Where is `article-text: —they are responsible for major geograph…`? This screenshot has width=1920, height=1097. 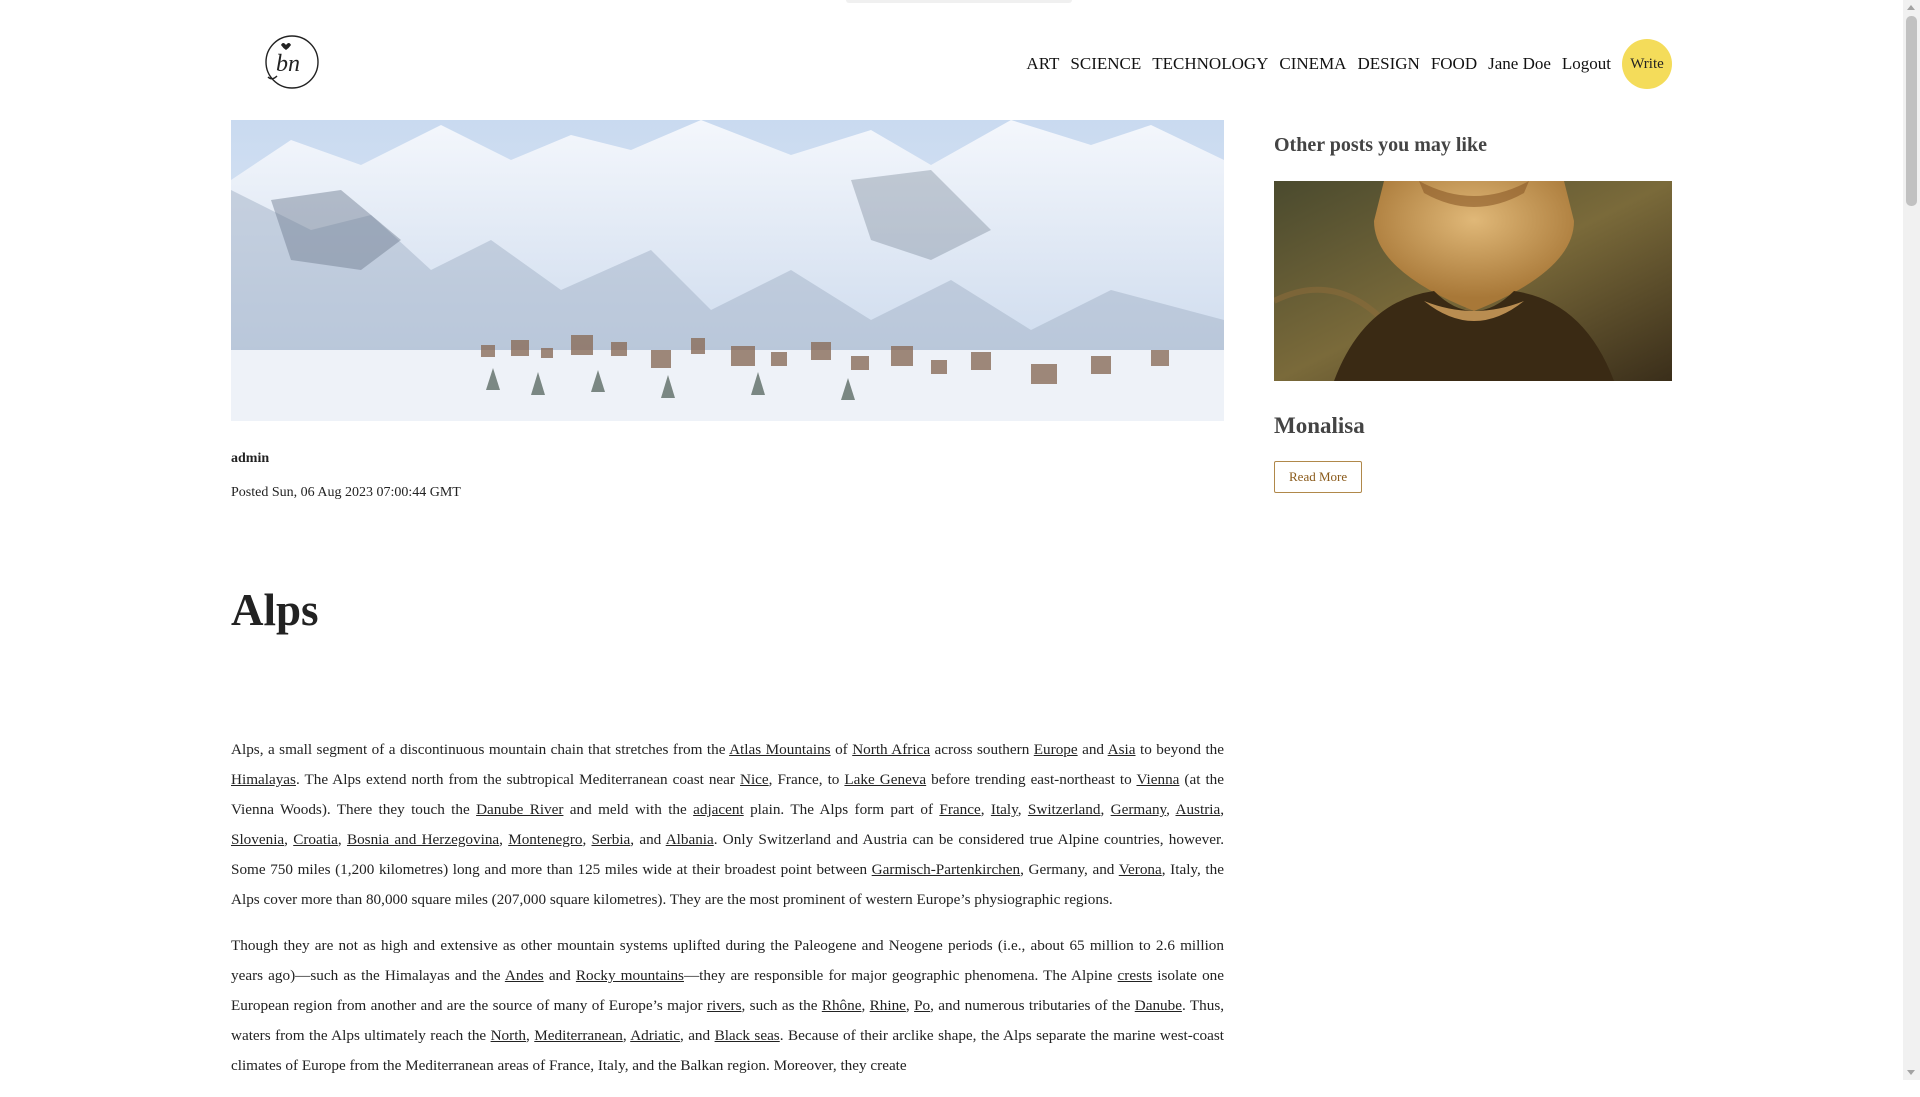 article-text: —they are responsible for major geograph… is located at coordinates (900, 975).